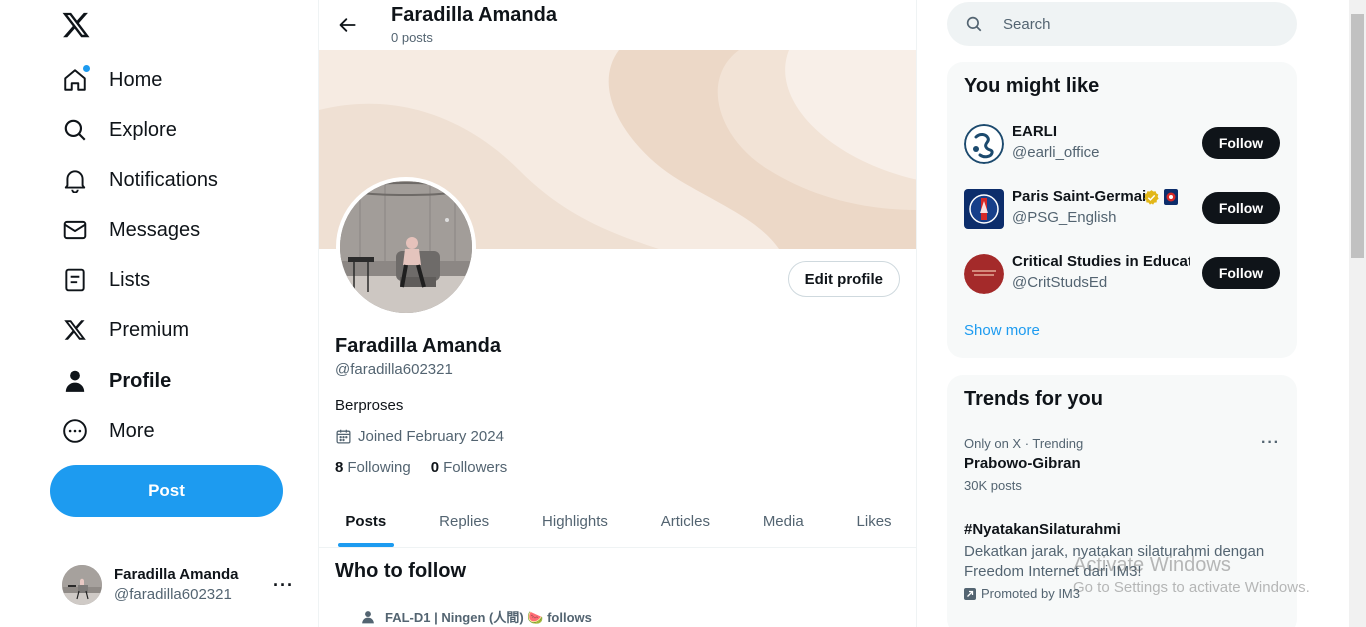 This screenshot has width=1366, height=627. What do you see at coordinates (475, 467) in the screenshot?
I see `followers-label: Followers` at bounding box center [475, 467].